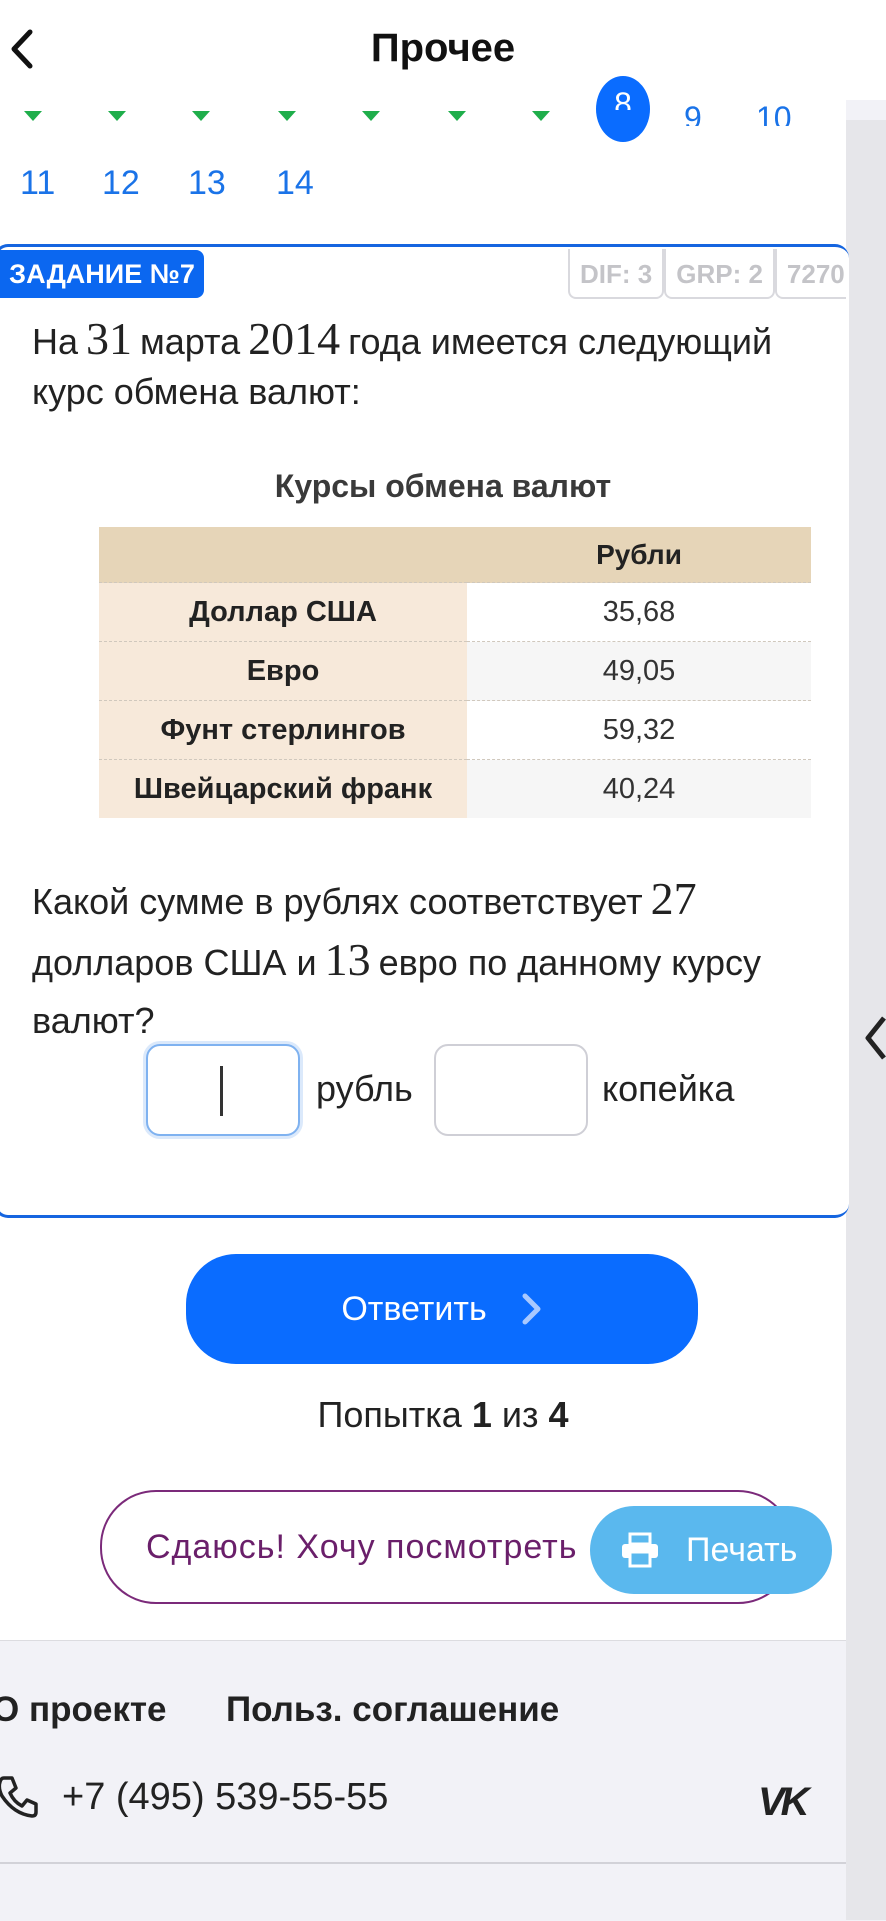 Image resolution: width=886 pixels, height=1921 pixels. I want to click on tag-group: GRP: 2, so click(719, 274).